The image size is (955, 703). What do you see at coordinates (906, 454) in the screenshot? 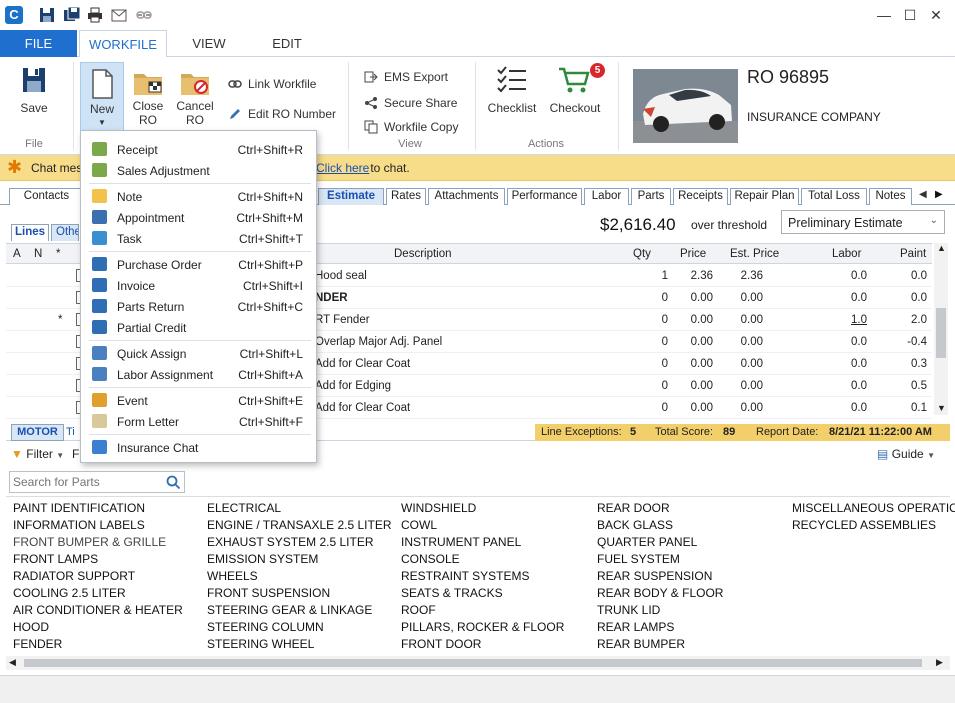
I see `guide-button: ▤ Guide ▼` at bounding box center [906, 454].